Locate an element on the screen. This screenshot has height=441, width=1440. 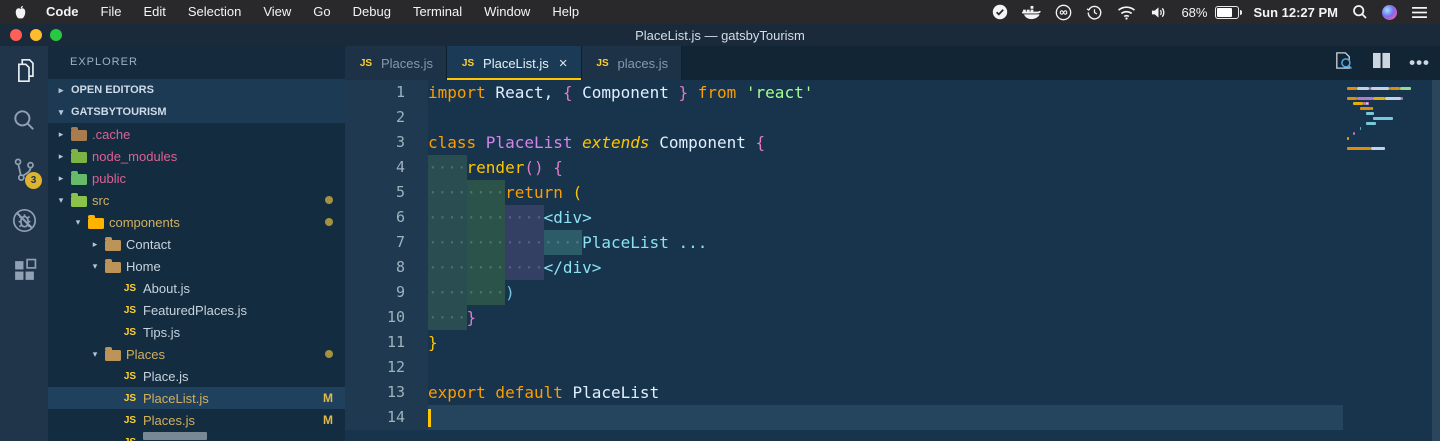
checkmark-circle-icon is located at coordinates (1000, 12).